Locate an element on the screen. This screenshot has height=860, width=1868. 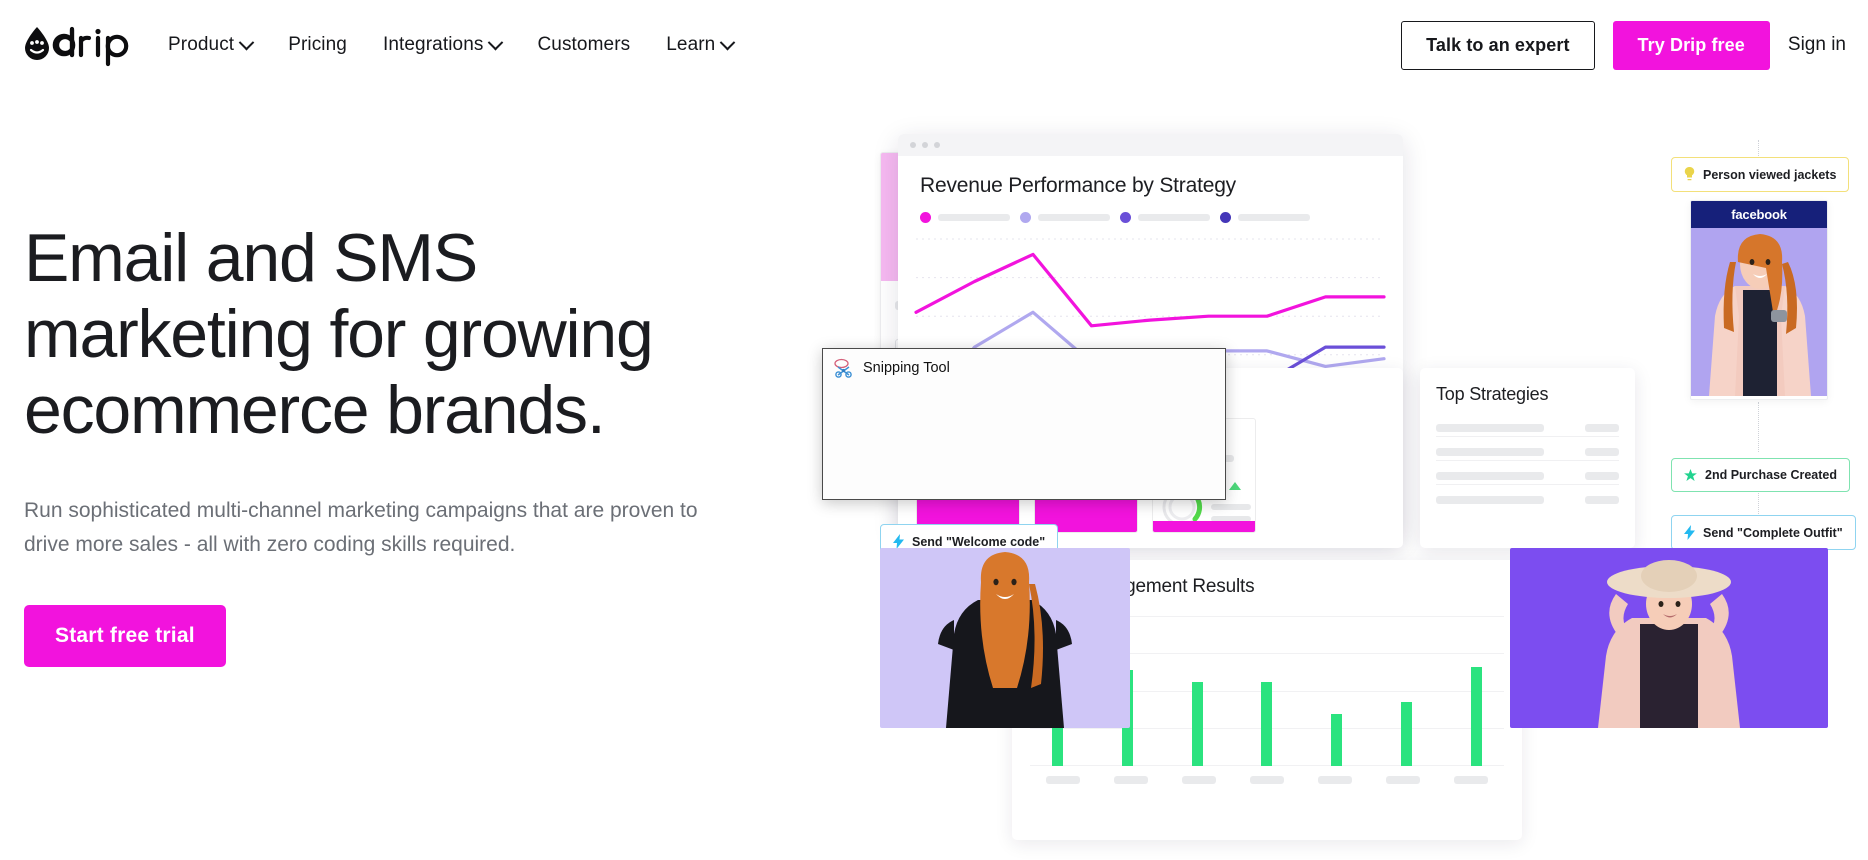
facebook-ad-card: facebook is located at coordinates (1759, 300).